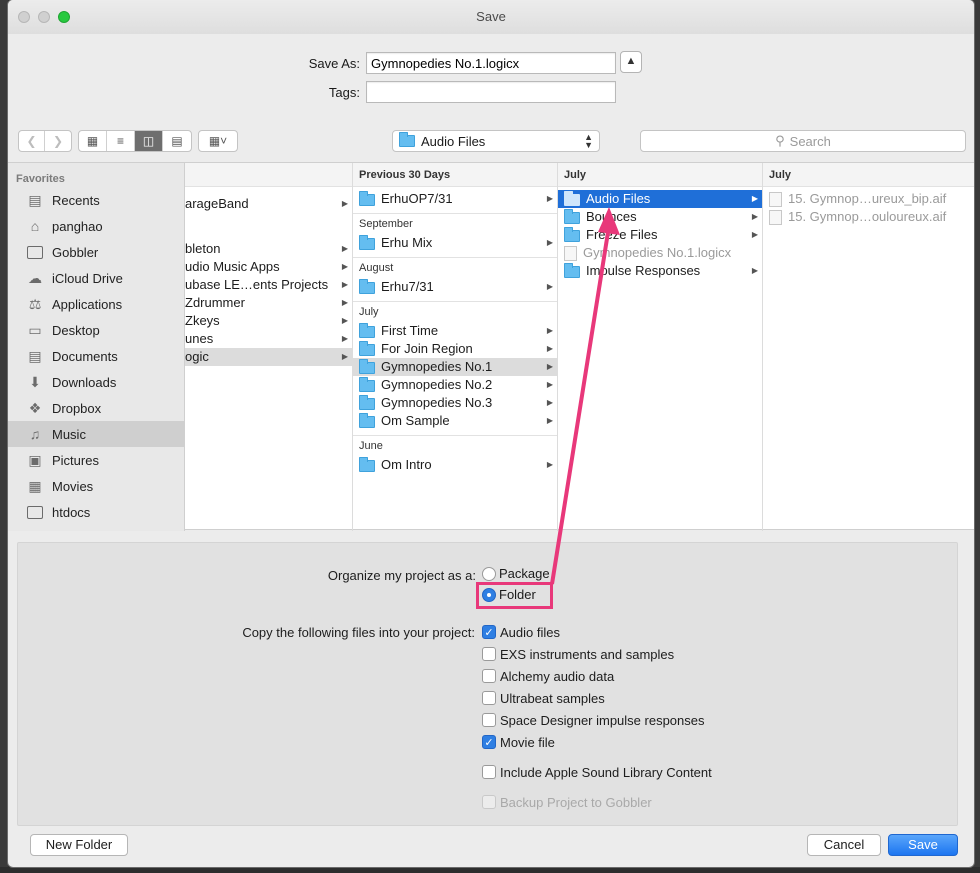 The height and width of the screenshot is (873, 980). Describe the element at coordinates (868, 199) in the screenshot. I see `column-4-file: 15. Gymnop…ureux_bip.aif` at that location.